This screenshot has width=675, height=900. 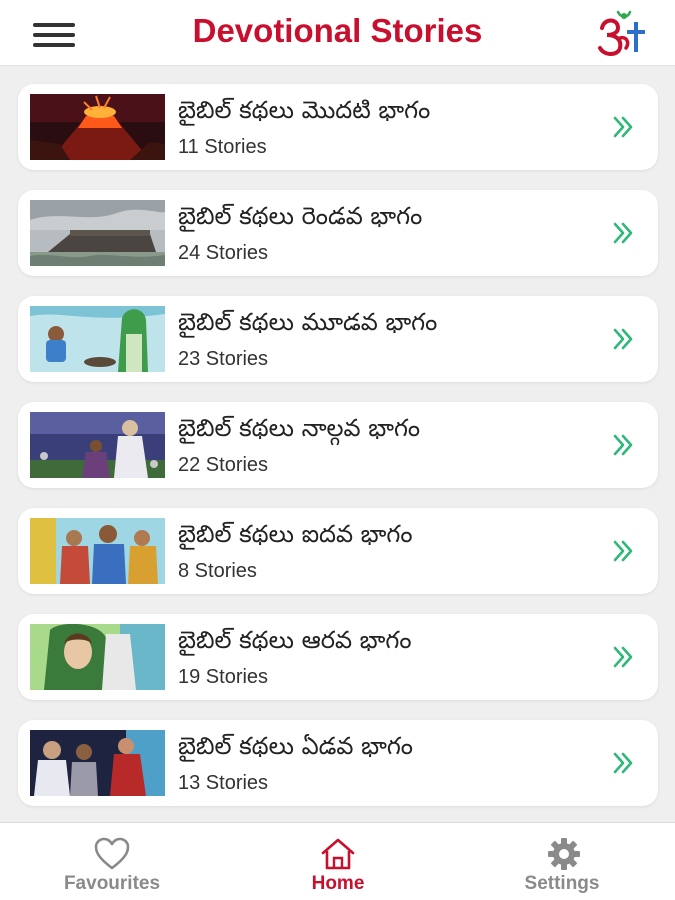 I want to click on list-item: బైబిల్ కథలు రెండవ భాగం 24 Stories, so click(x=338, y=233).